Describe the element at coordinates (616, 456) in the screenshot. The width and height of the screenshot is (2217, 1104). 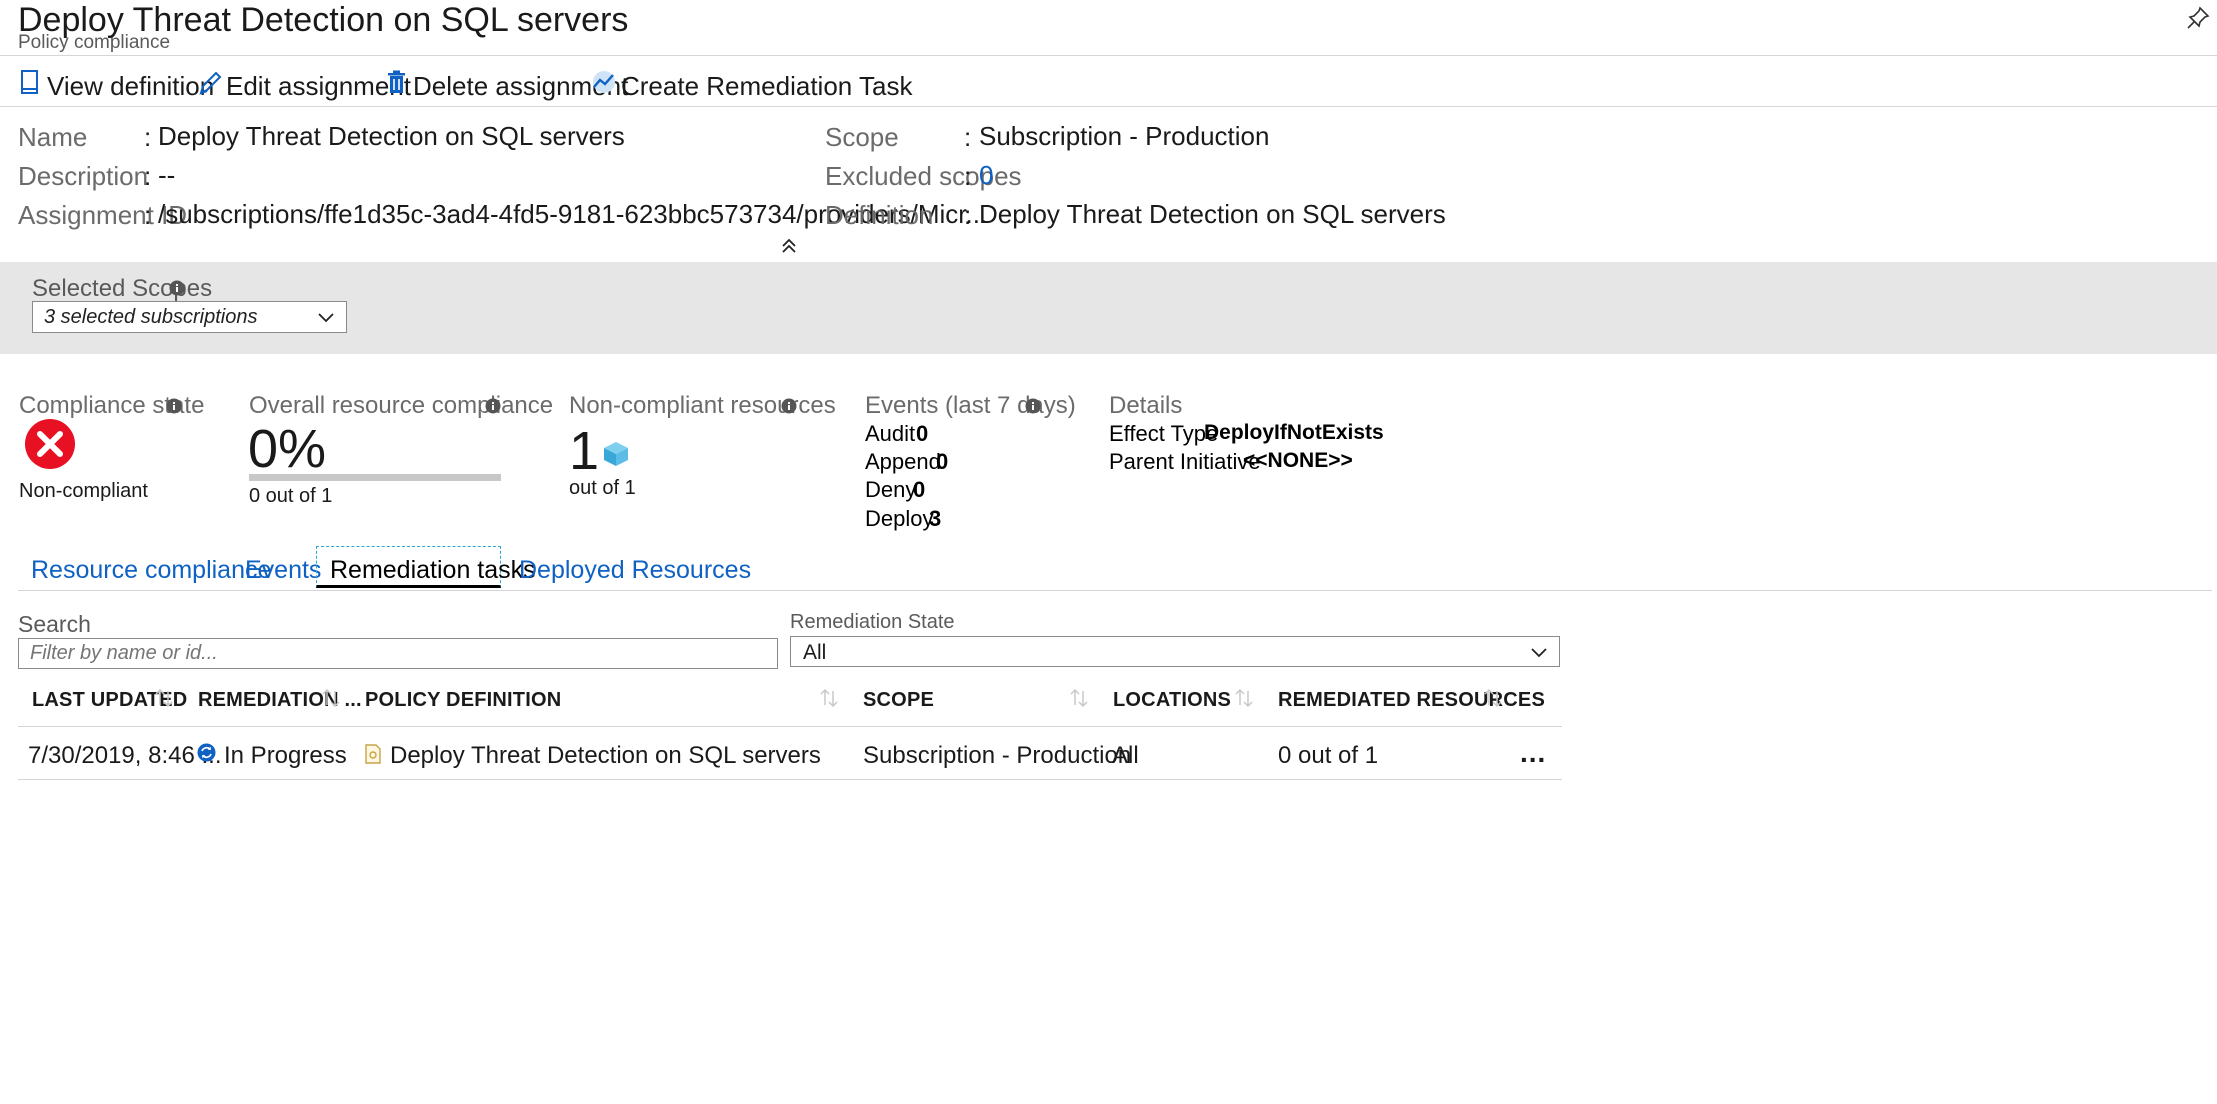
I see `cube-icon` at that location.